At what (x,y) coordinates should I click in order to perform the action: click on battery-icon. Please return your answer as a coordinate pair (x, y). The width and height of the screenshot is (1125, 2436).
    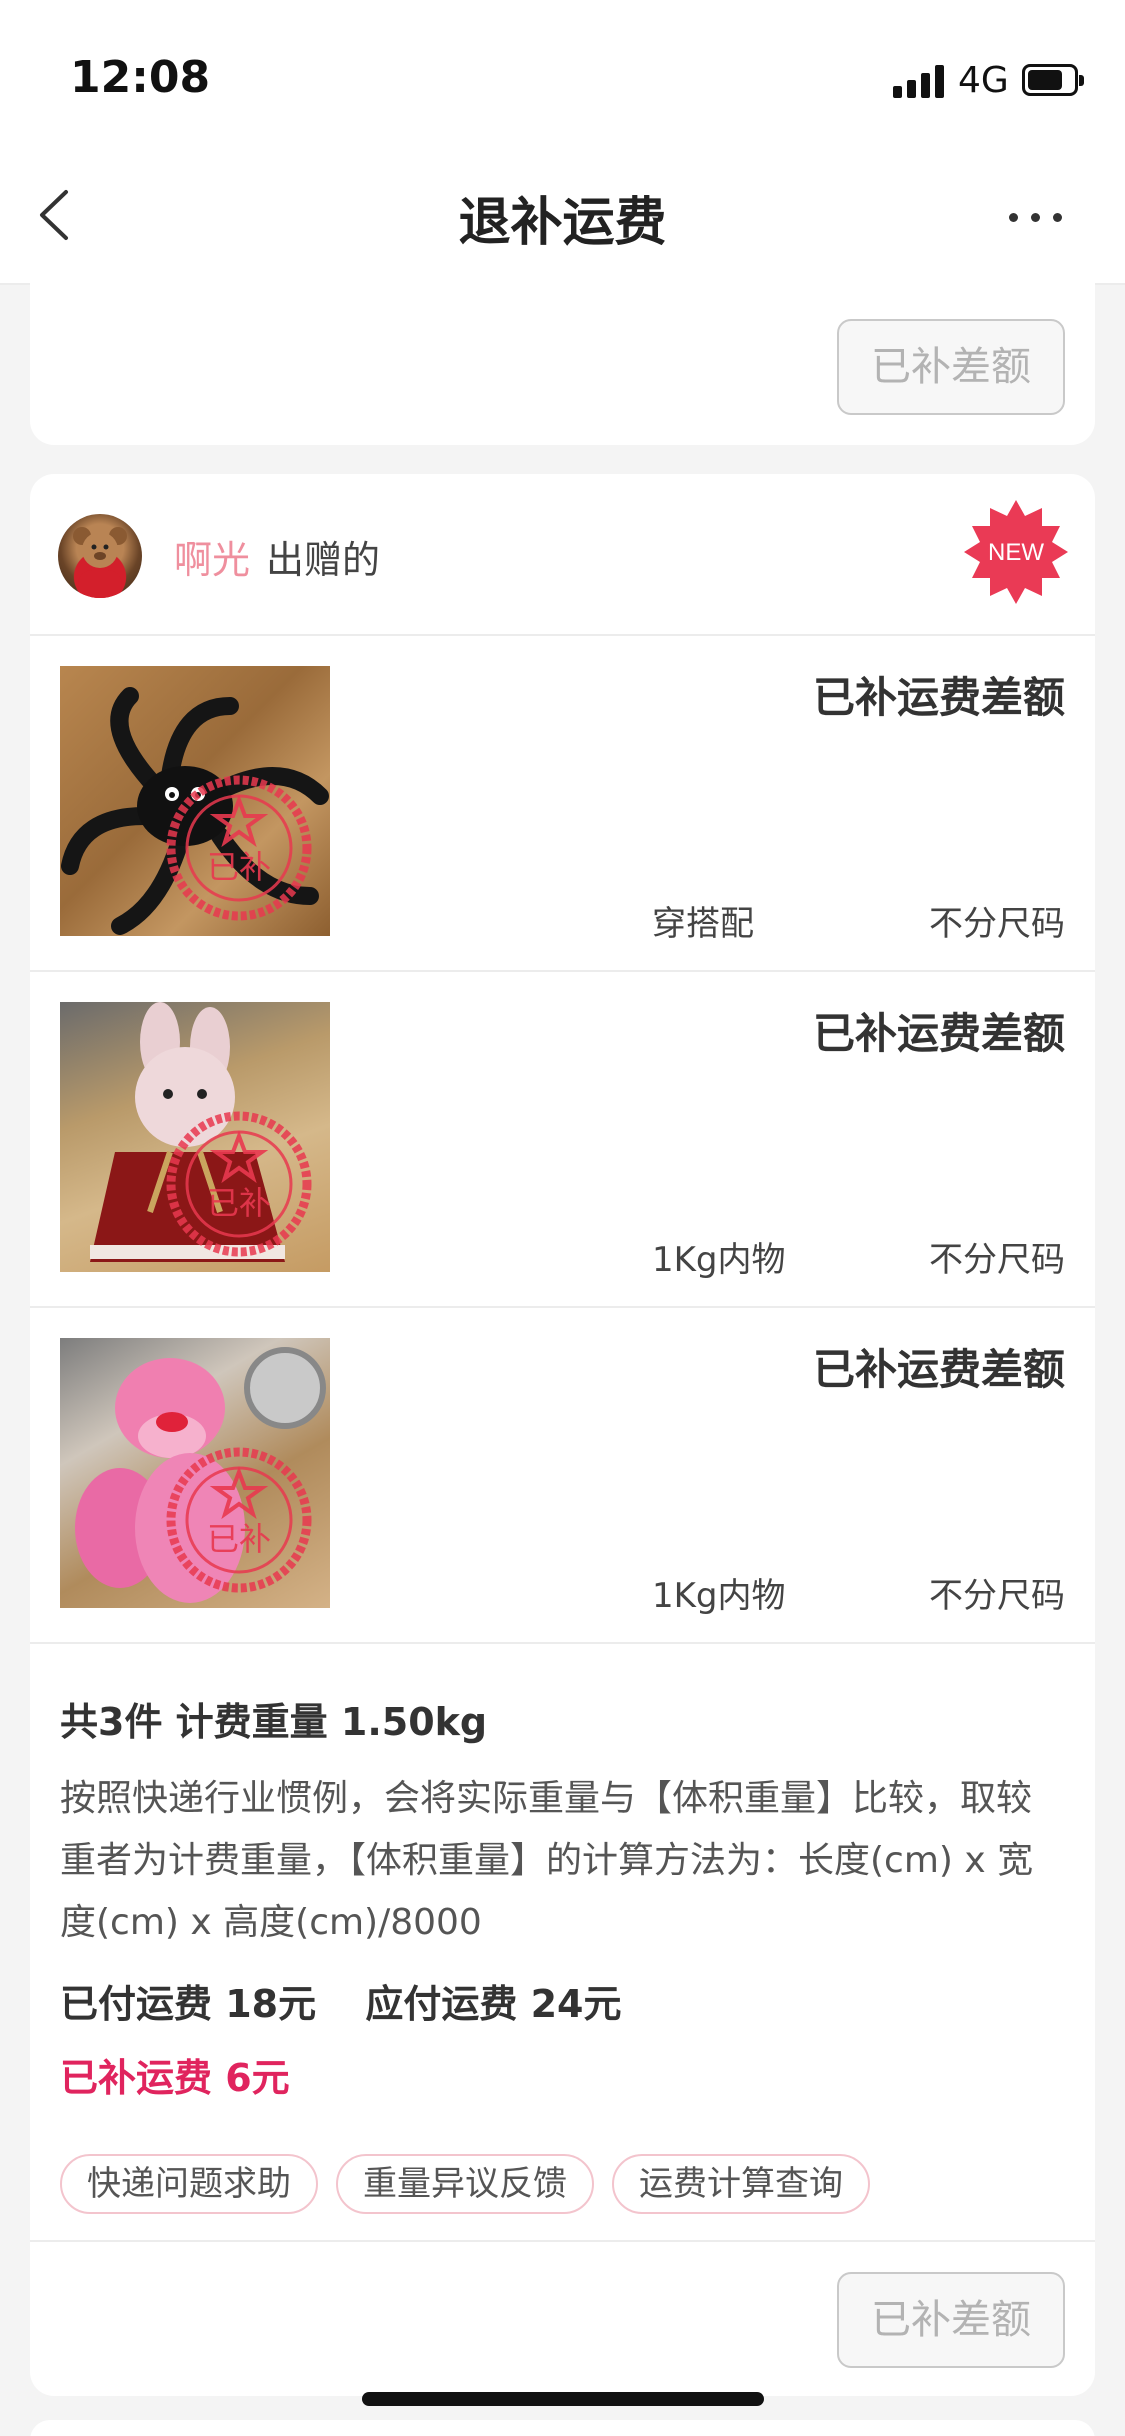
    Looking at the image, I should click on (1053, 80).